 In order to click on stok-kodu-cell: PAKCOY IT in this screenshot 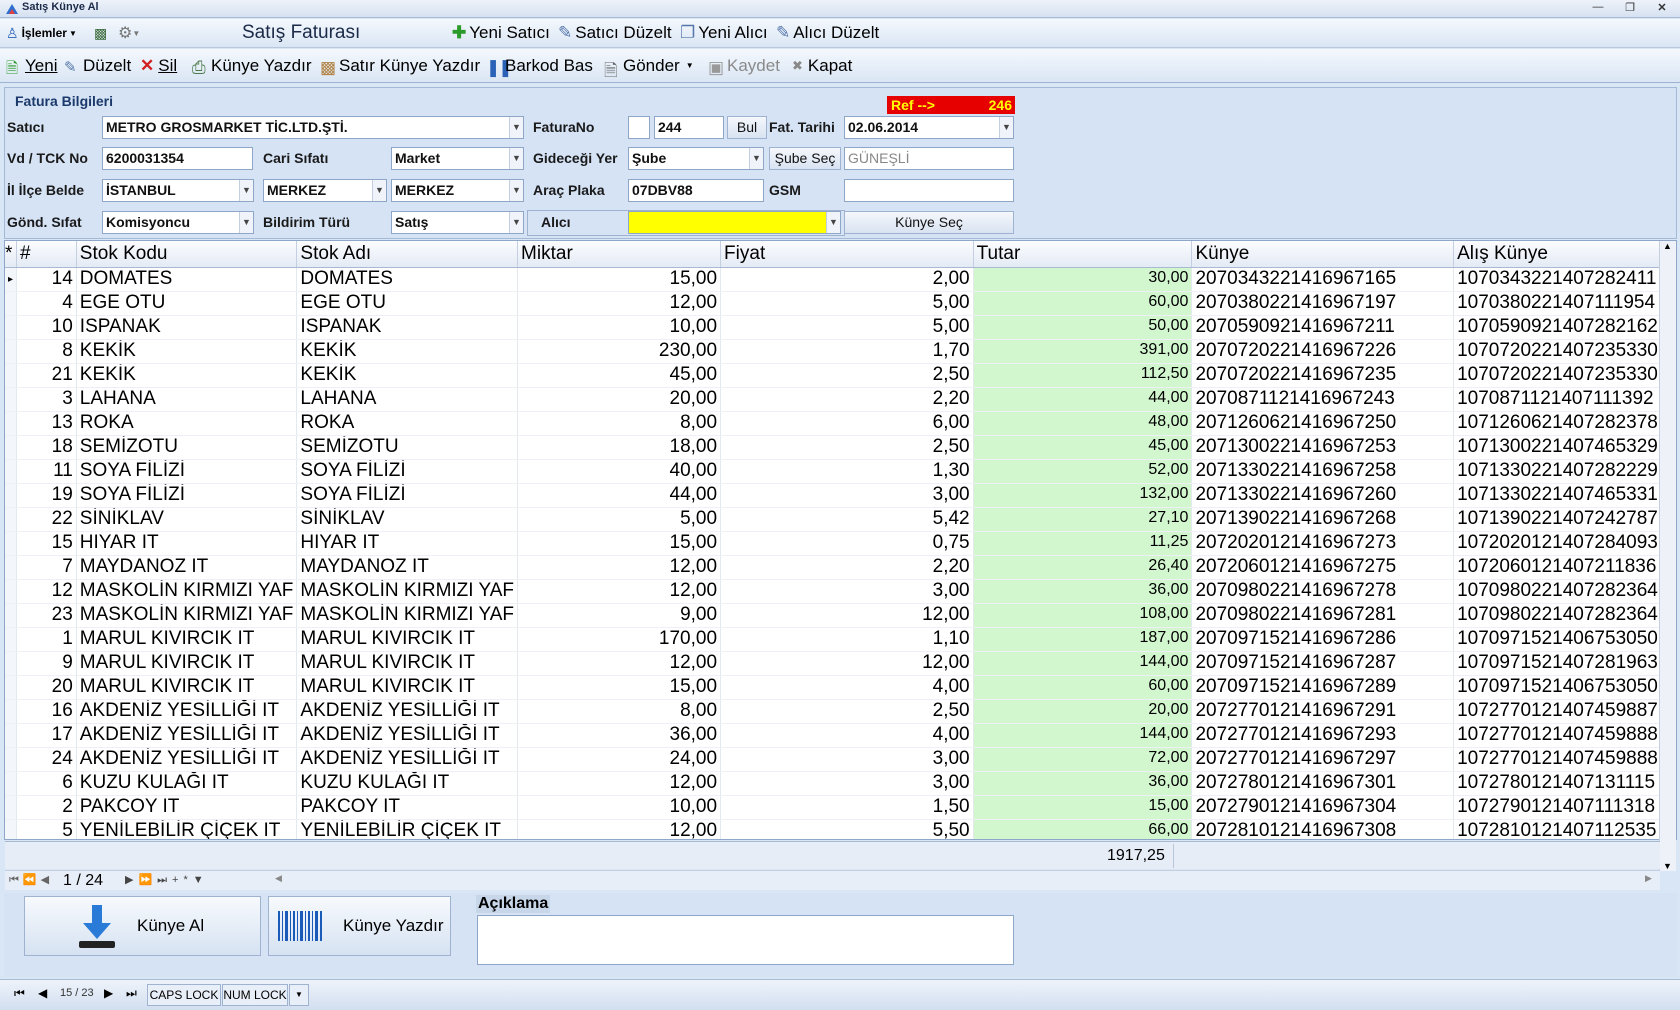, I will do `click(187, 807)`.